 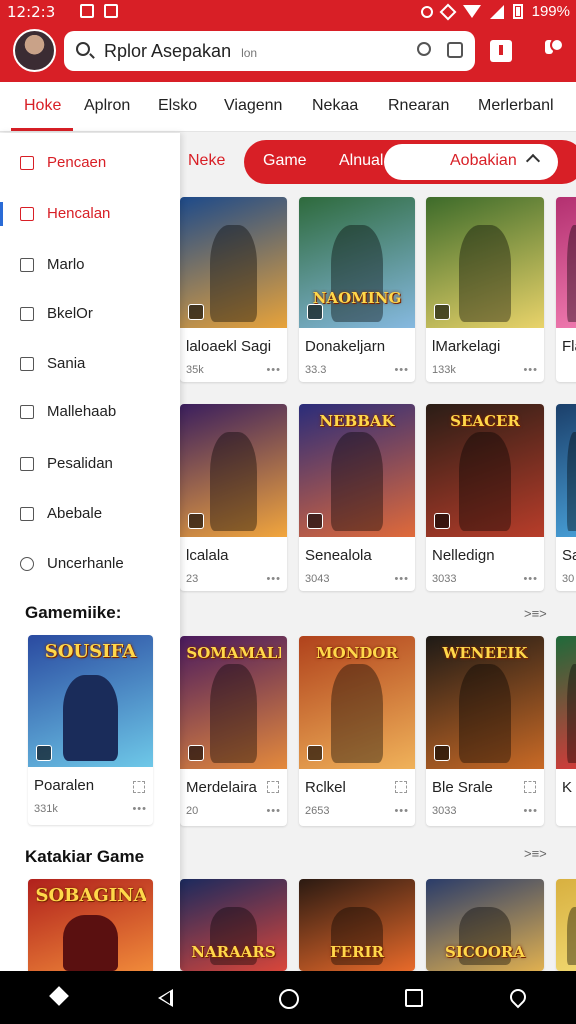 I want to click on game-title: Sa, so click(x=569, y=555).